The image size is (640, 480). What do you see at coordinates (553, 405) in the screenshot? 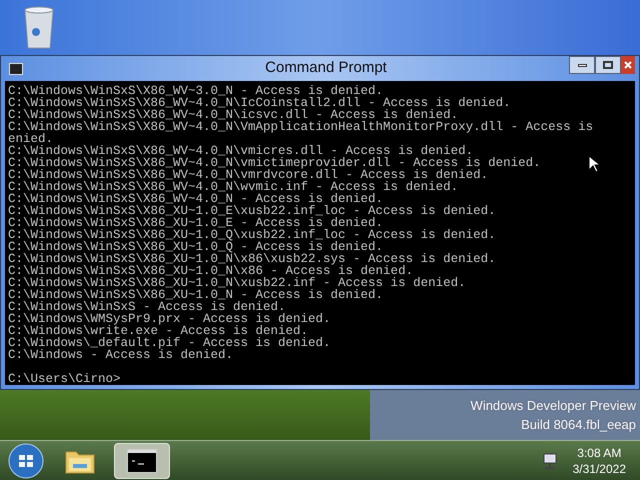
I see `watermark-text: Windows Developer Preview` at bounding box center [553, 405].